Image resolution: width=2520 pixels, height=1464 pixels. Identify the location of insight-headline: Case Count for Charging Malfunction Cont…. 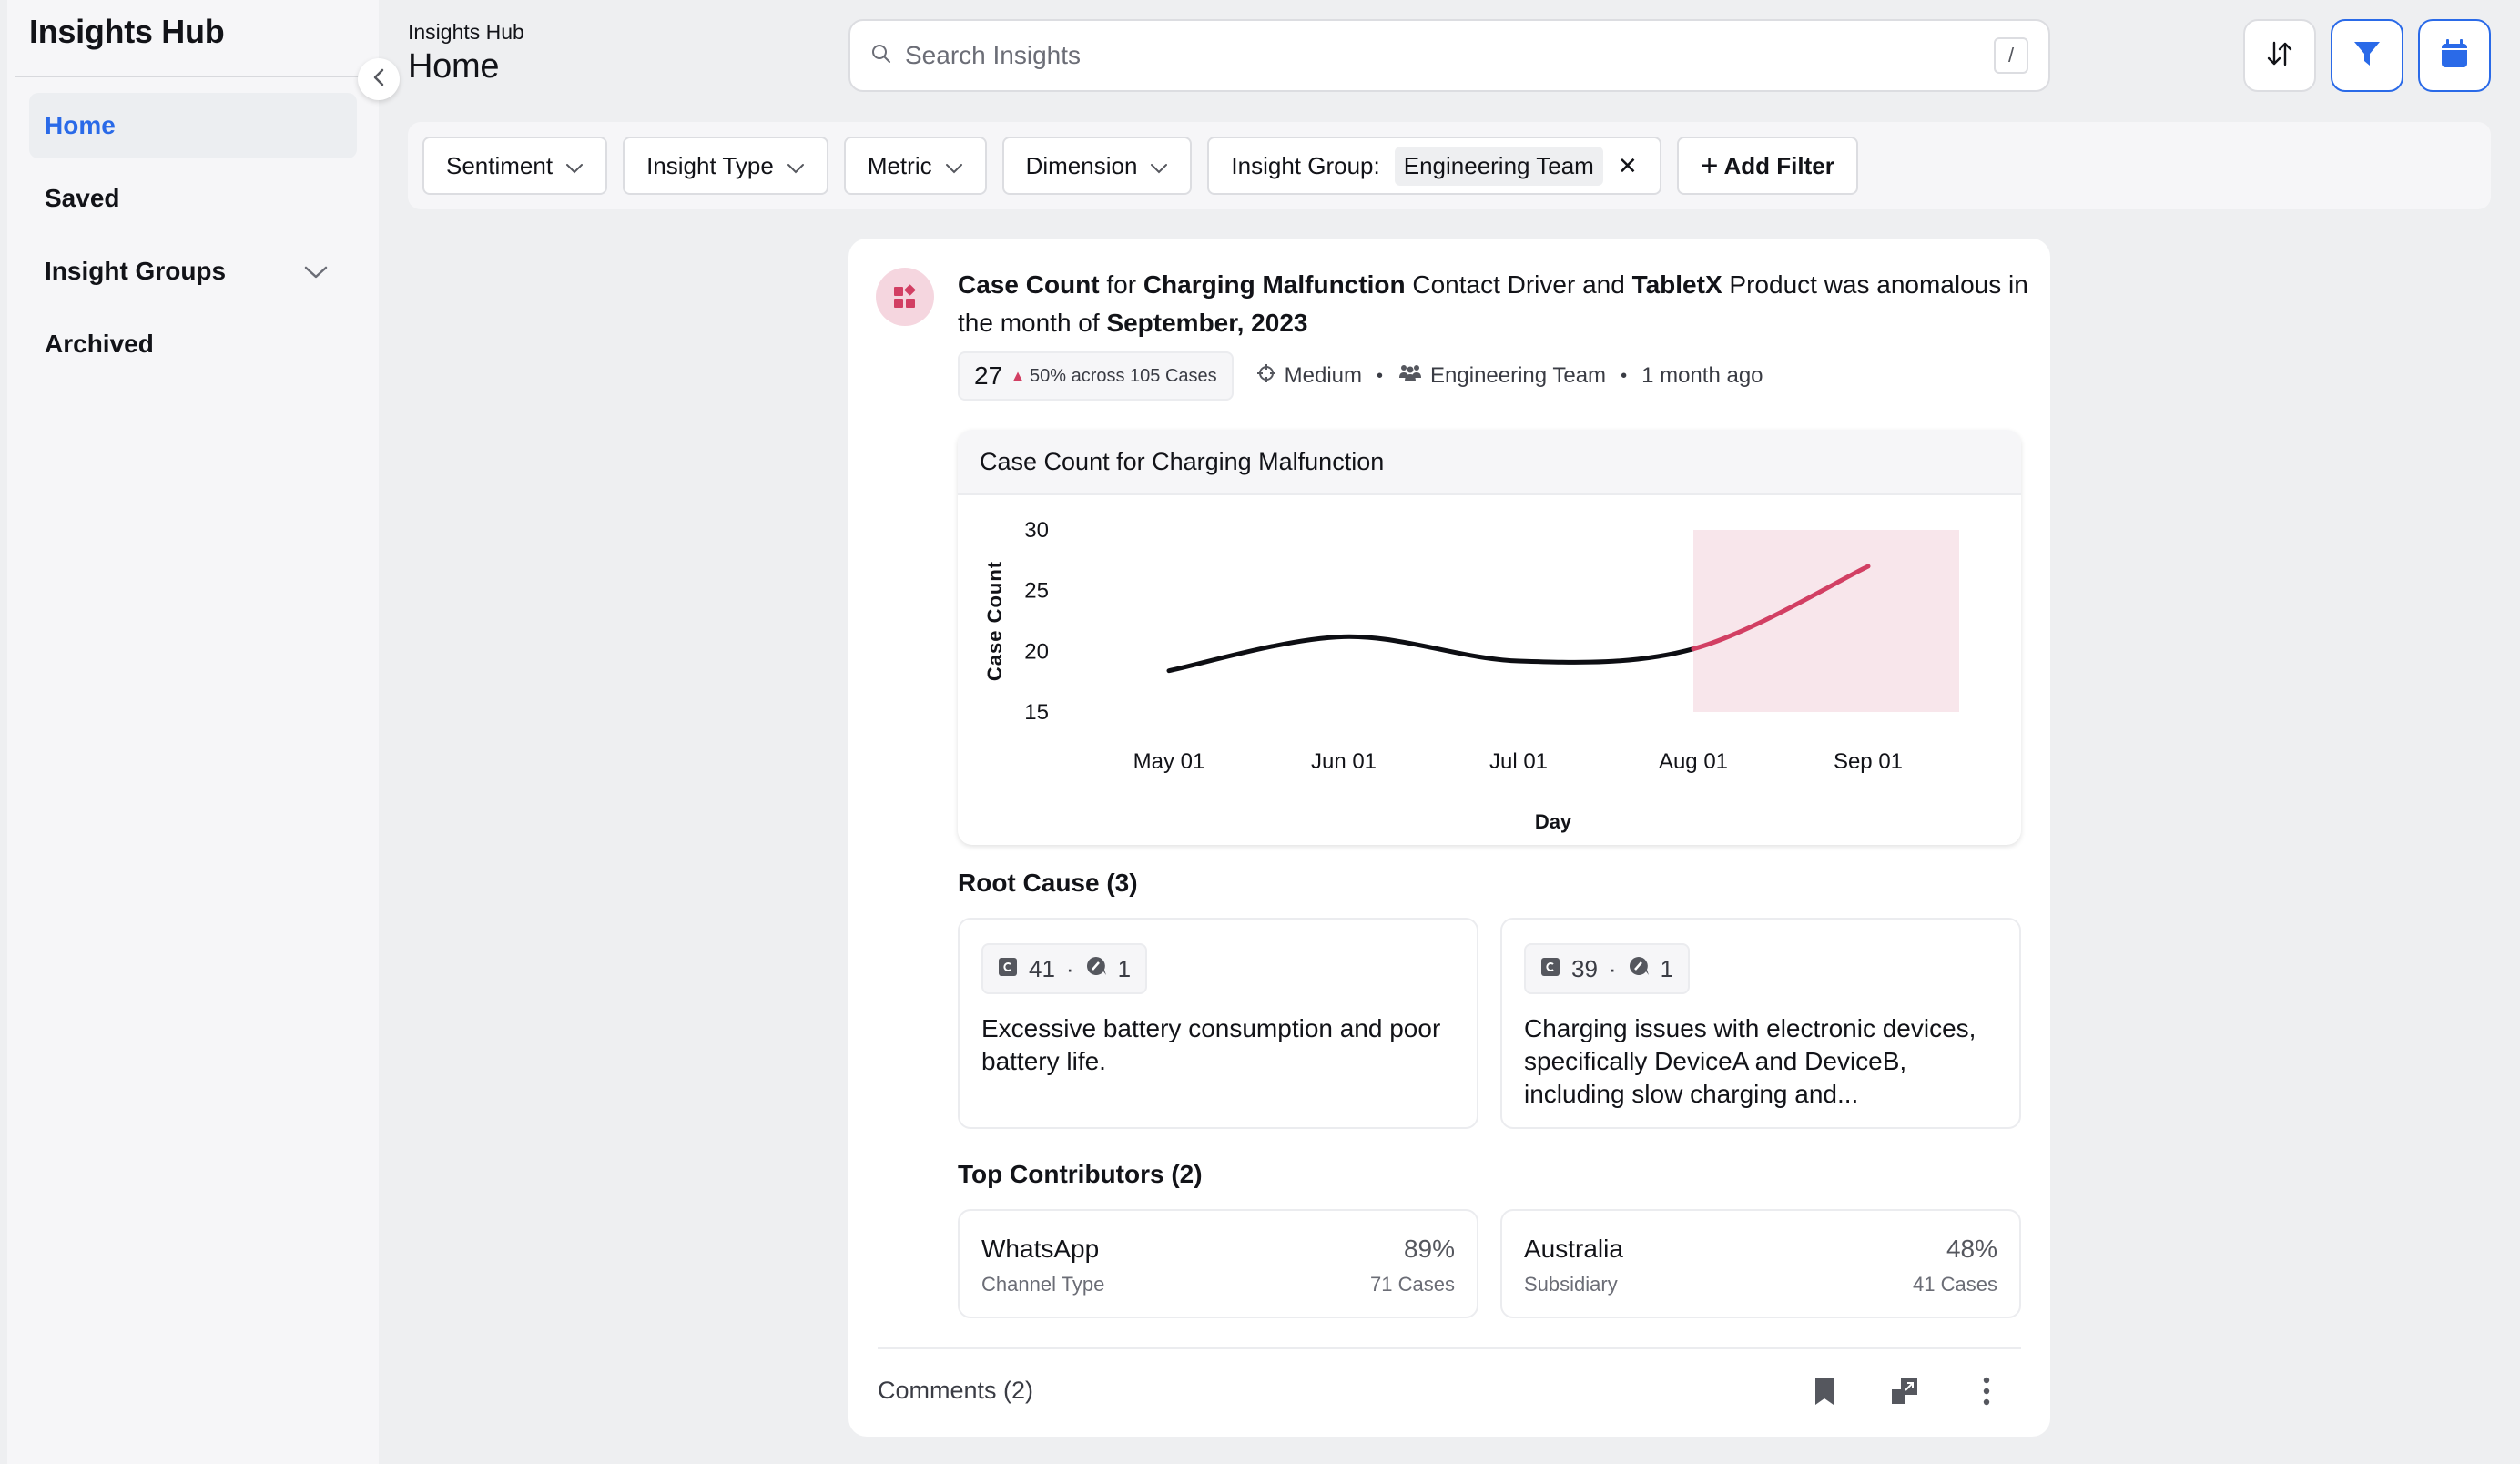
(1495, 304).